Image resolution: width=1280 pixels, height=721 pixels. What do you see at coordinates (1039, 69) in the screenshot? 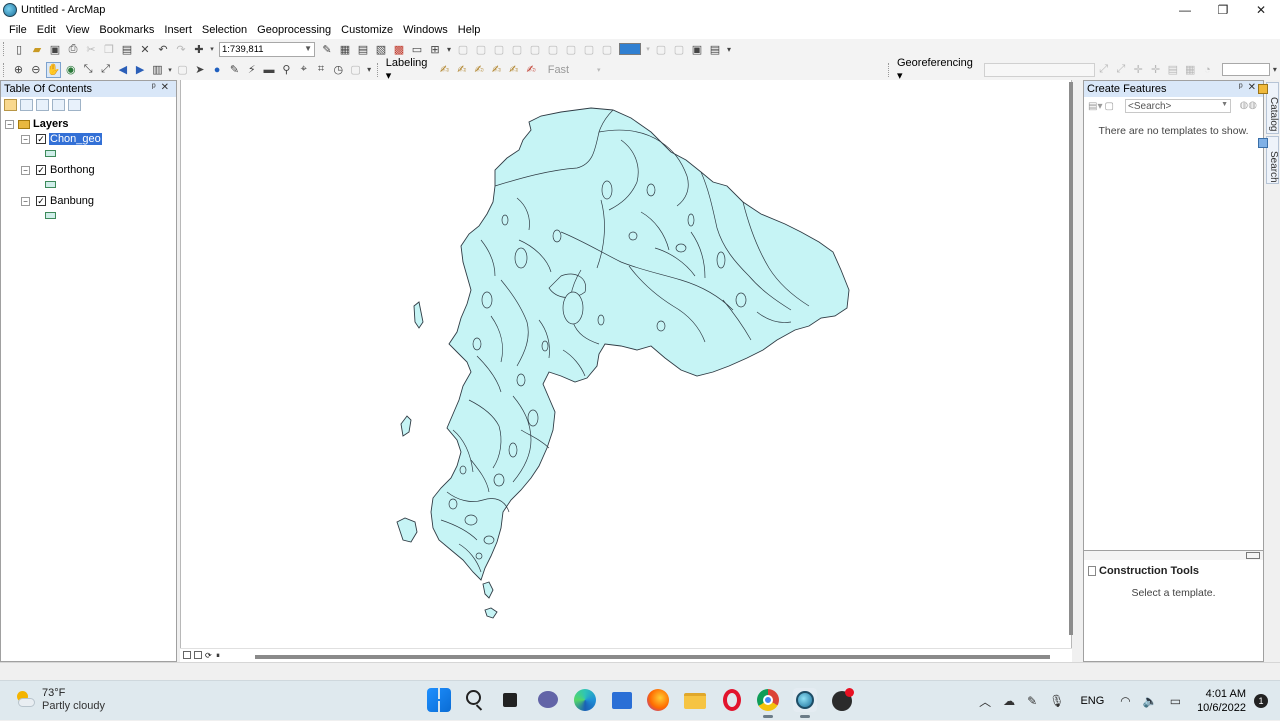
I see `georeferencing-layer-combo` at bounding box center [1039, 69].